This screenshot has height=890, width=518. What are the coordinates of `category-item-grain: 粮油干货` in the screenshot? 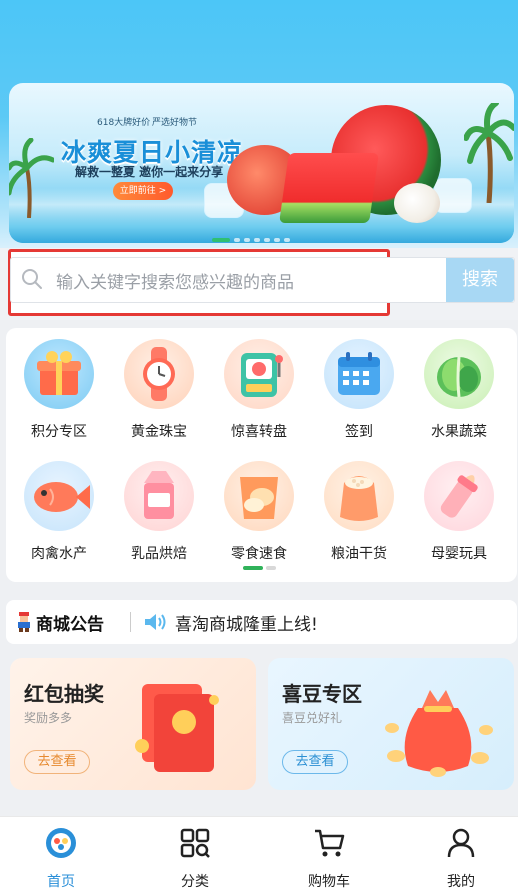 It's located at (359, 512).